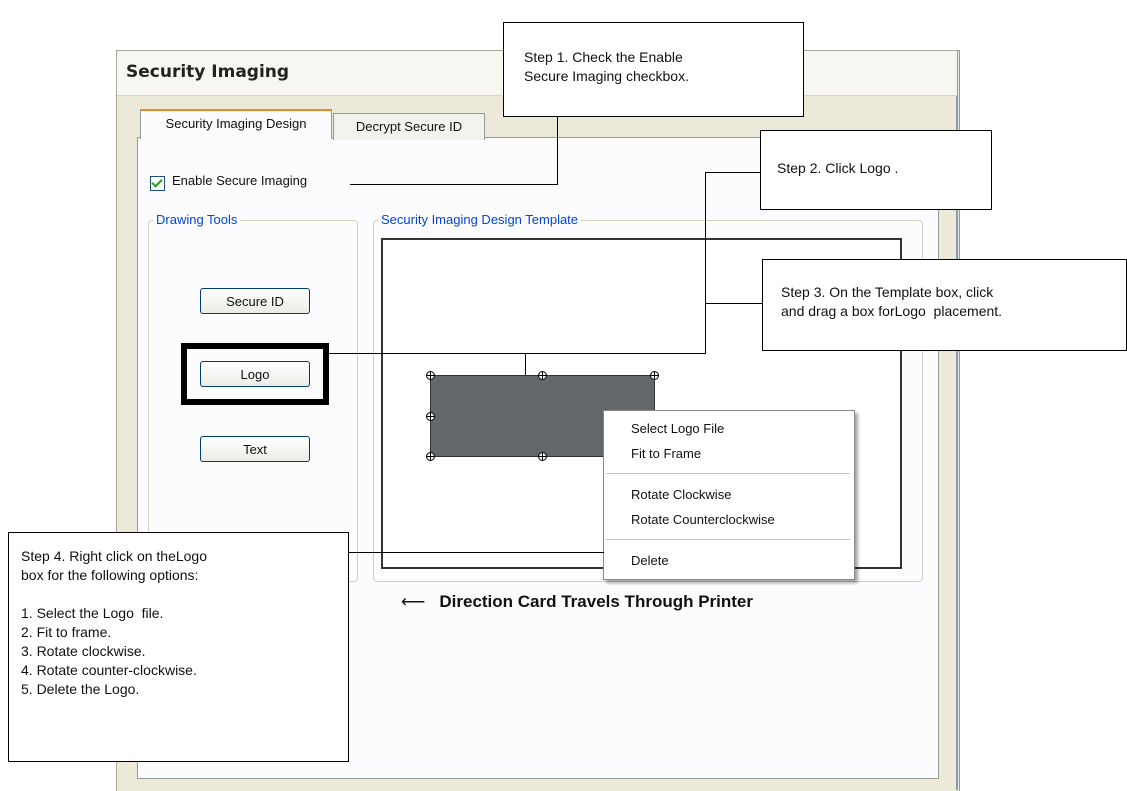 Image resolution: width=1127 pixels, height=791 pixels. What do you see at coordinates (80, 689) in the screenshot?
I see `step4-line8: 5. Delete the Logo.` at bounding box center [80, 689].